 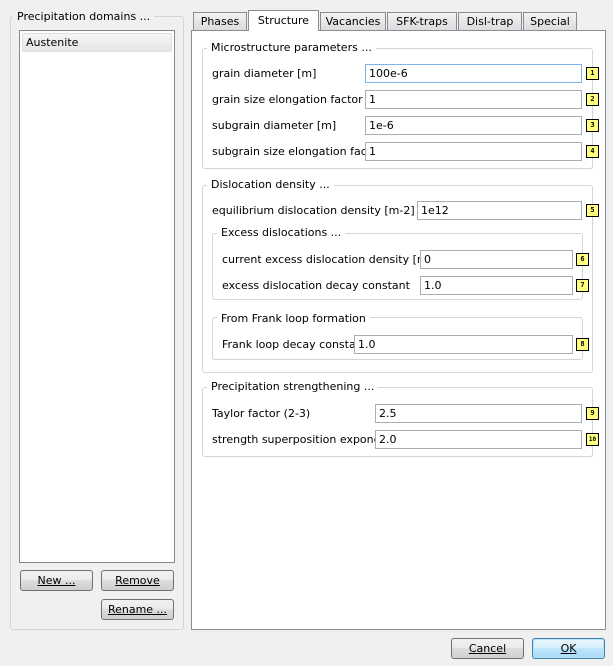 I want to click on subgrain-elongation-label: subgrain size elongation factor, so click(x=297, y=151).